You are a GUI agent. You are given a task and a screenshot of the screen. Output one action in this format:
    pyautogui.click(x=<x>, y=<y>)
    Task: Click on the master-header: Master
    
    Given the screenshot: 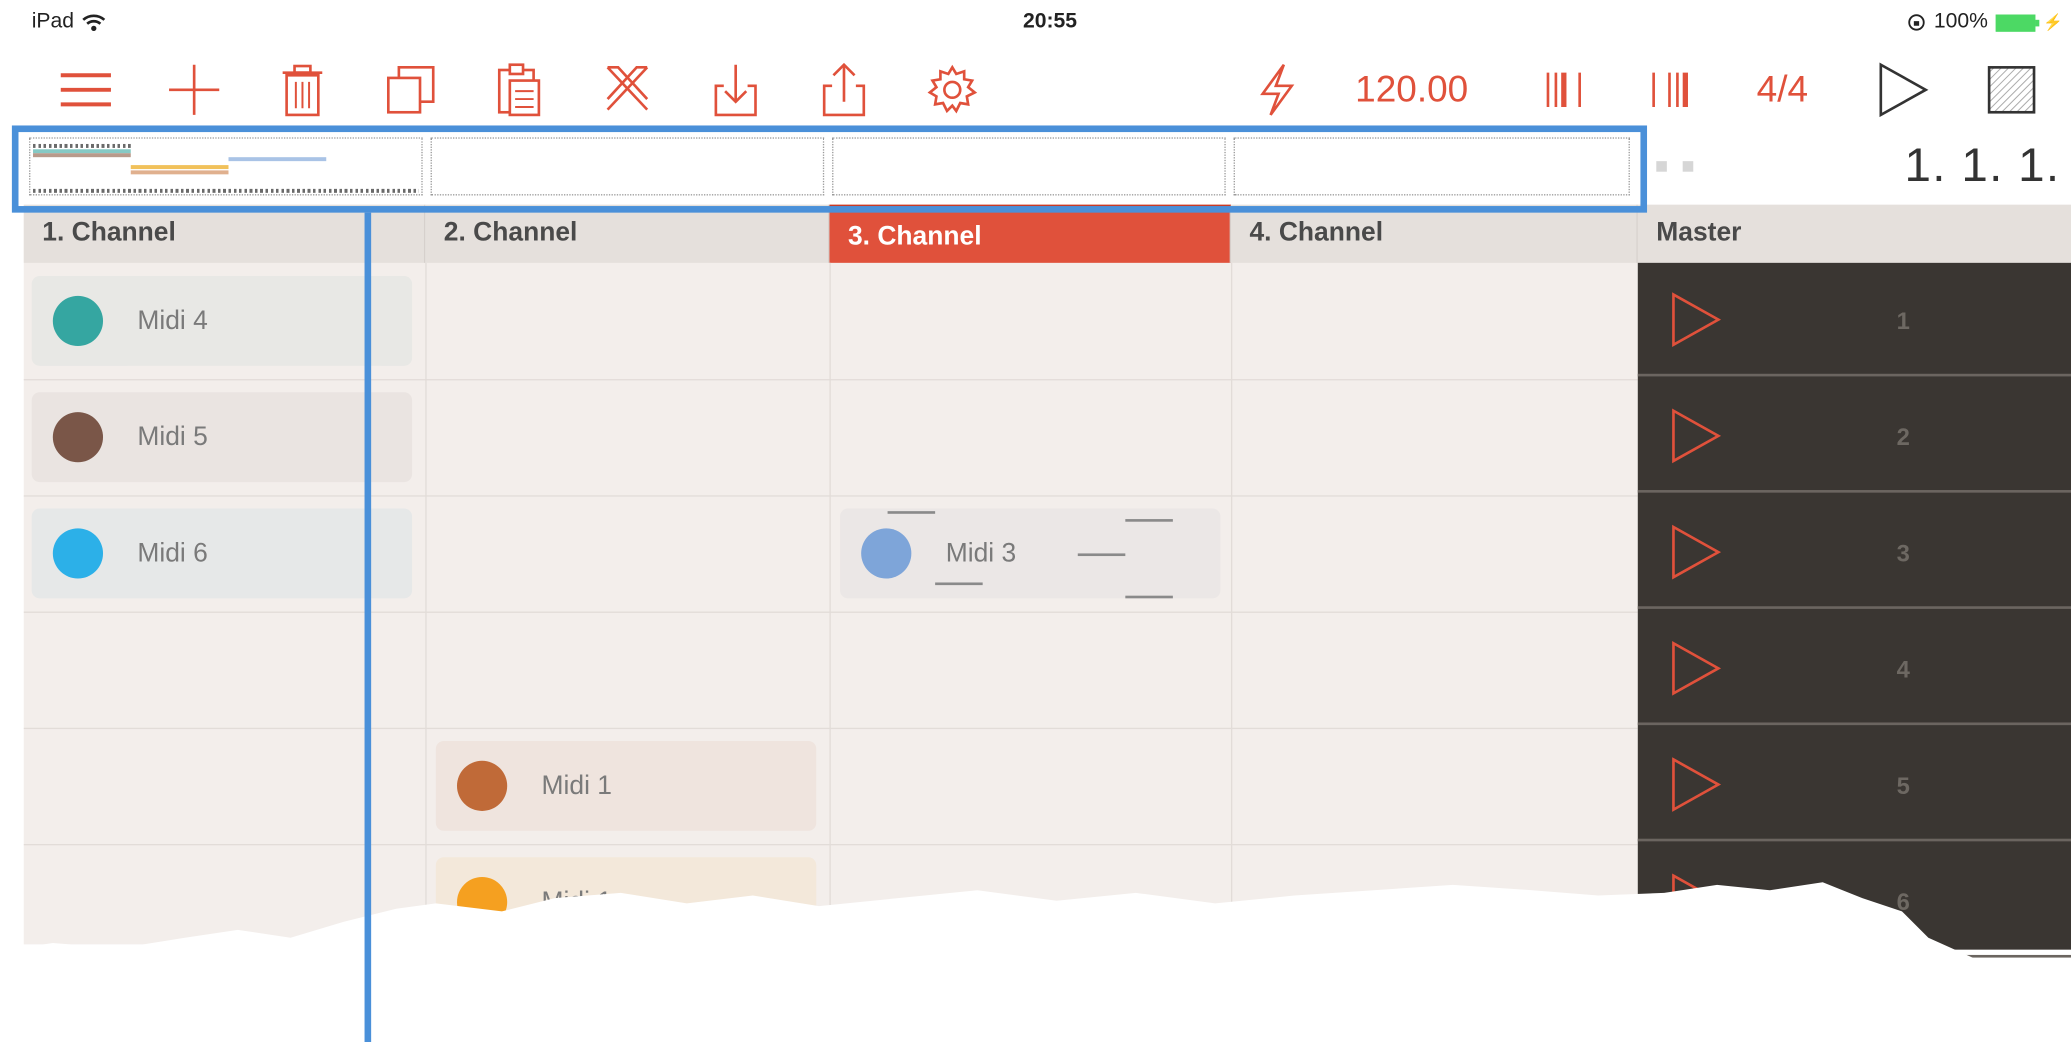 What is the action you would take?
    pyautogui.click(x=1854, y=233)
    